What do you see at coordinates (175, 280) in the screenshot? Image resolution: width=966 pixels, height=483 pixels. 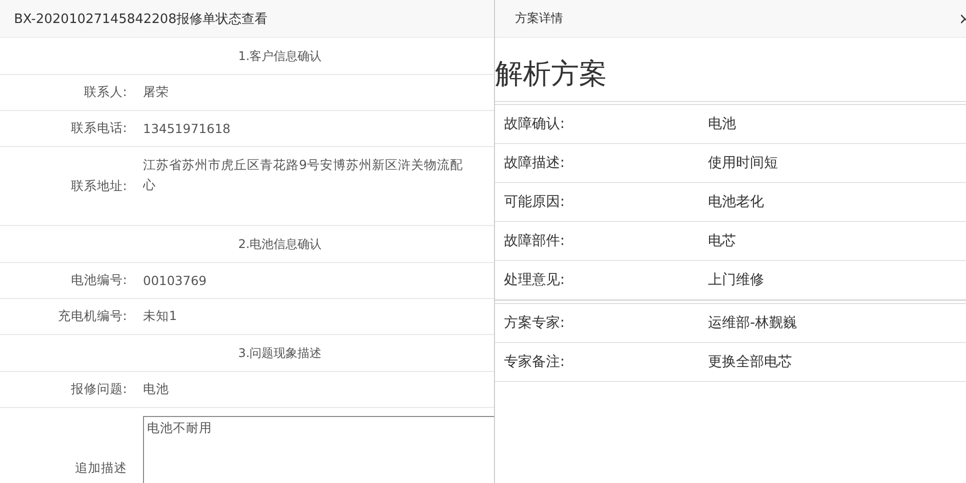 I see `field-value: 00103769` at bounding box center [175, 280].